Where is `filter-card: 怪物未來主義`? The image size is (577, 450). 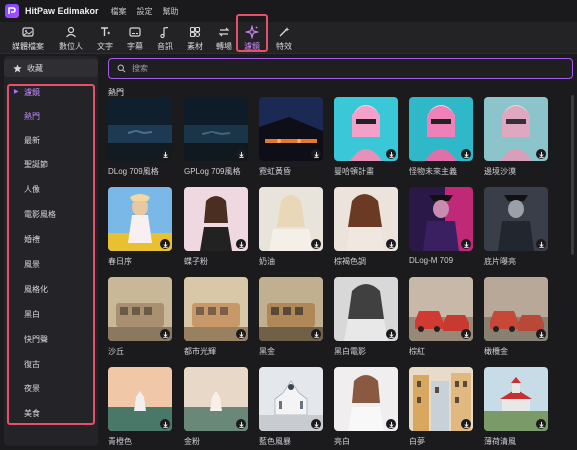
filter-card: 怪物未來主義 is located at coordinates (441, 136).